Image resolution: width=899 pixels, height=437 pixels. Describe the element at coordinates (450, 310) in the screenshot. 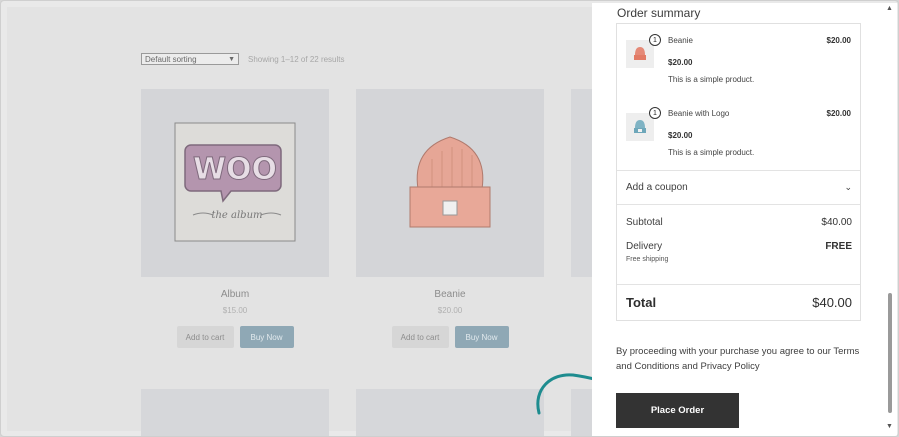

I see `product-price: $20.00` at that location.